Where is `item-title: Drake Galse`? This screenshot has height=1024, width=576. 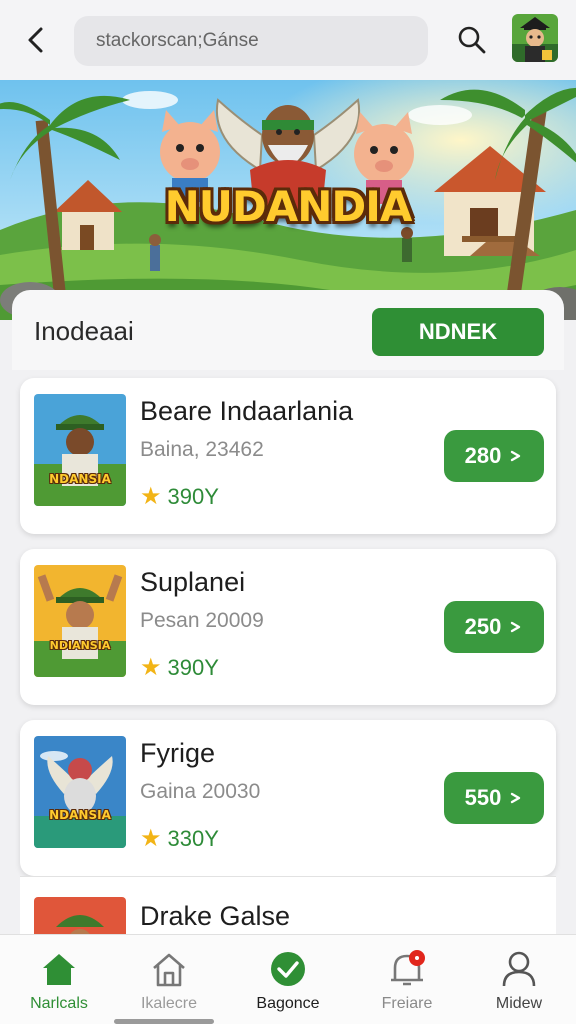
item-title: Drake Galse is located at coordinates (215, 916).